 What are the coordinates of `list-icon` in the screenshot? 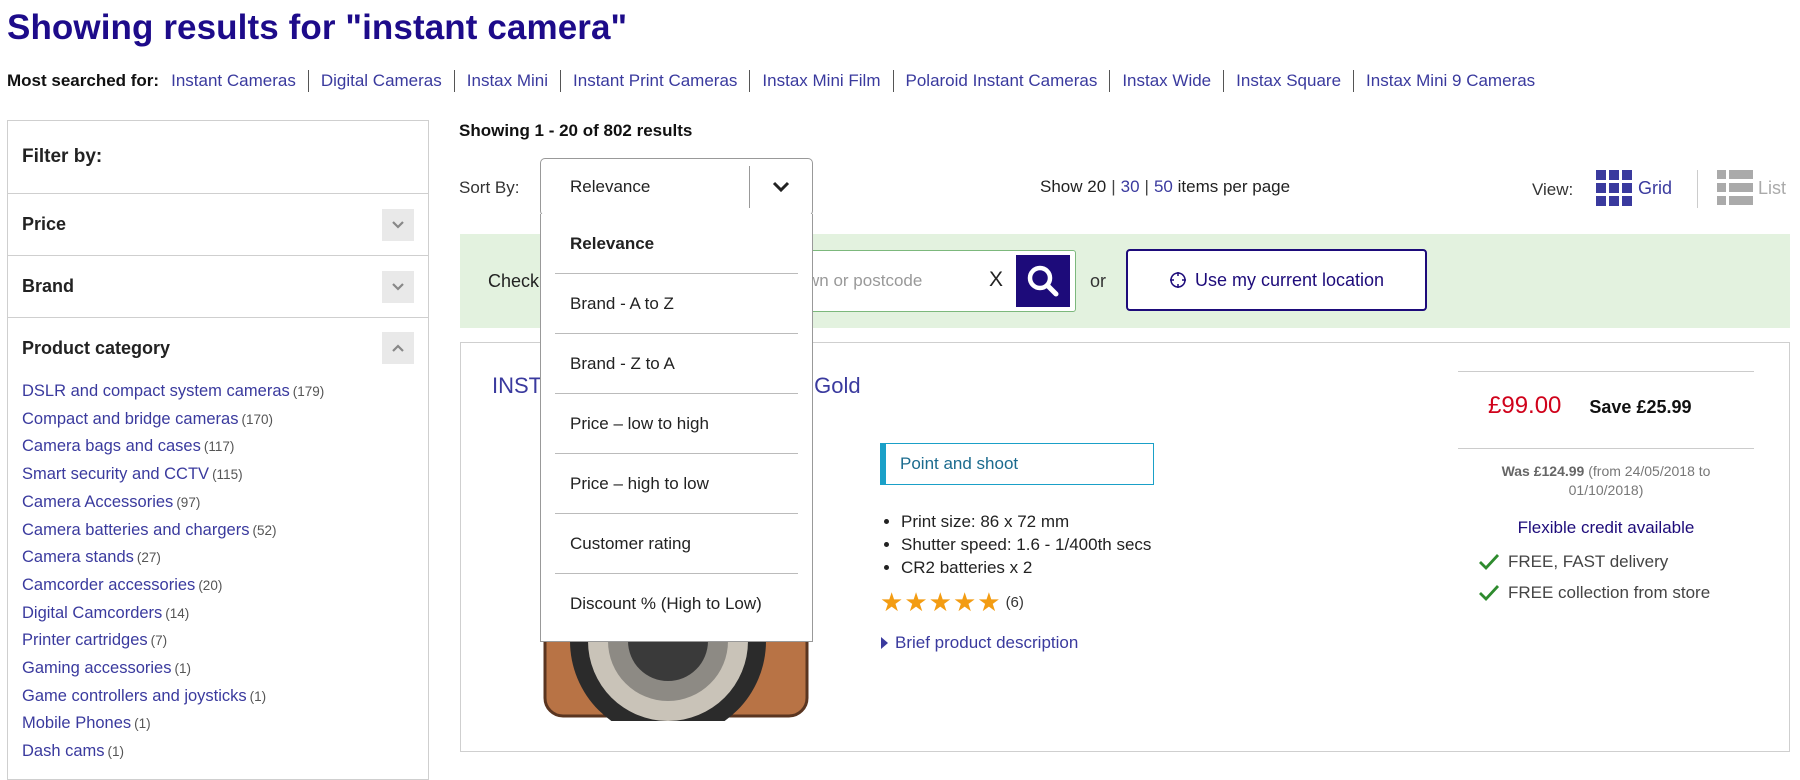 It's located at (1735, 187).